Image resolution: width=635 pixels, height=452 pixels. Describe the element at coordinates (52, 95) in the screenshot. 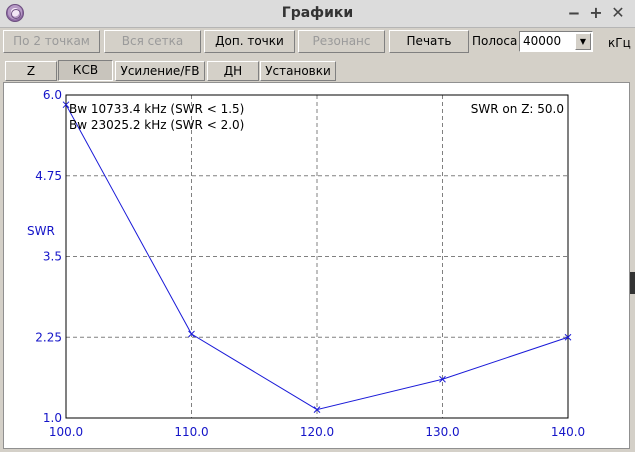

I see `y-tick-label: 6.0` at that location.